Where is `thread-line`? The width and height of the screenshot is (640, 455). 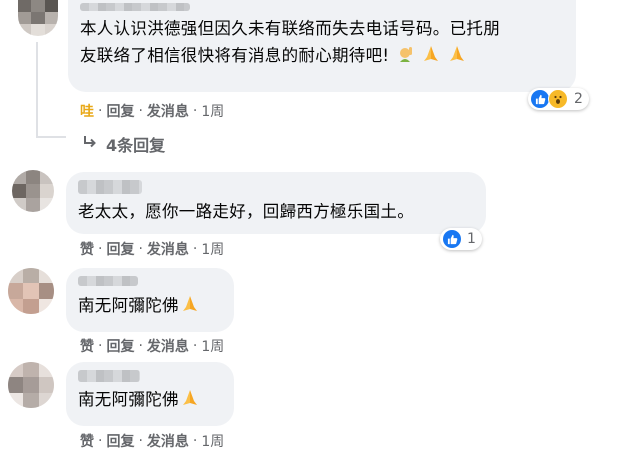
thread-line is located at coordinates (37, 90).